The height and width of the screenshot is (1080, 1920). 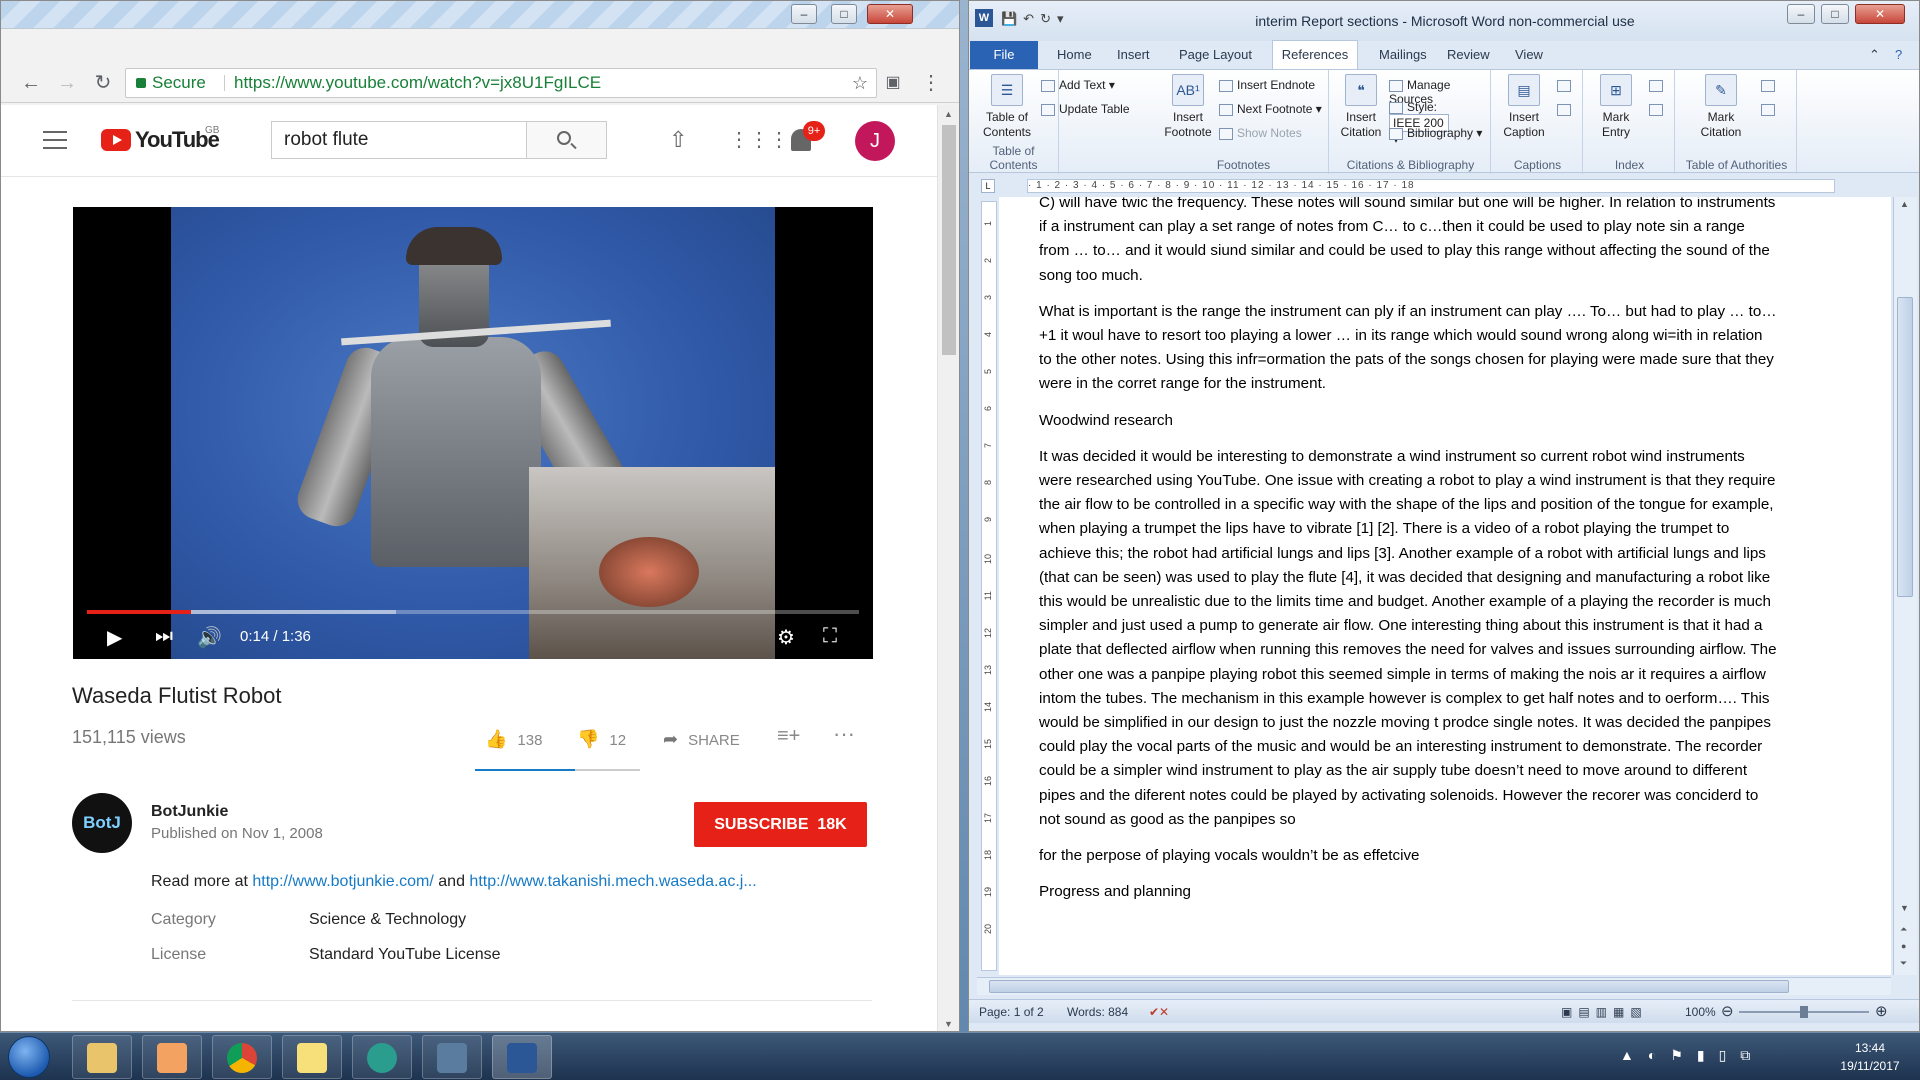 What do you see at coordinates (830, 636) in the screenshot?
I see `fullscreen-icon: ⛶` at bounding box center [830, 636].